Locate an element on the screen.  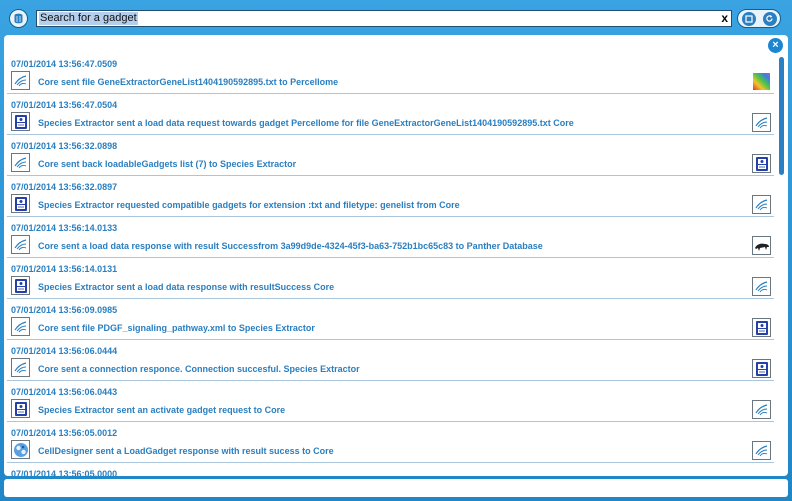
stop-button is located at coordinates (748, 18).